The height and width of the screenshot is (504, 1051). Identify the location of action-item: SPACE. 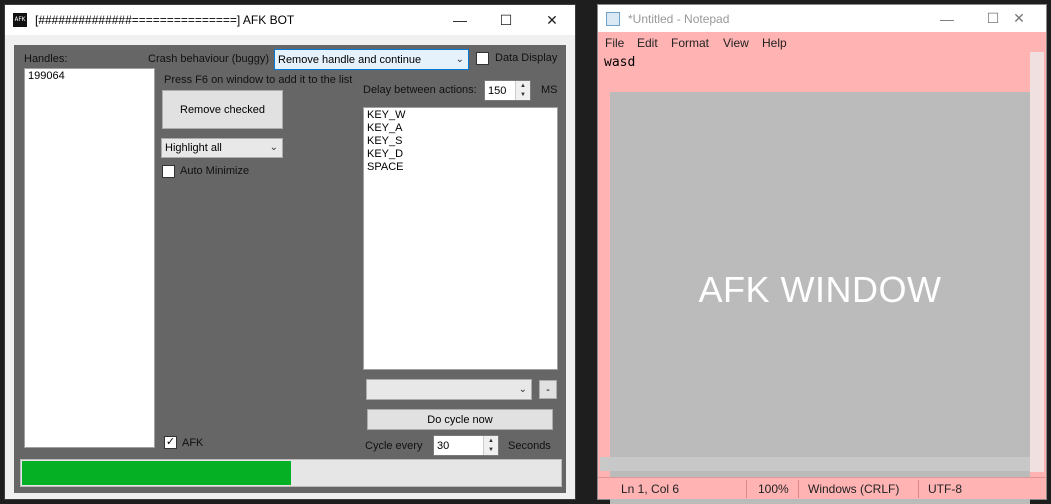
(460, 167).